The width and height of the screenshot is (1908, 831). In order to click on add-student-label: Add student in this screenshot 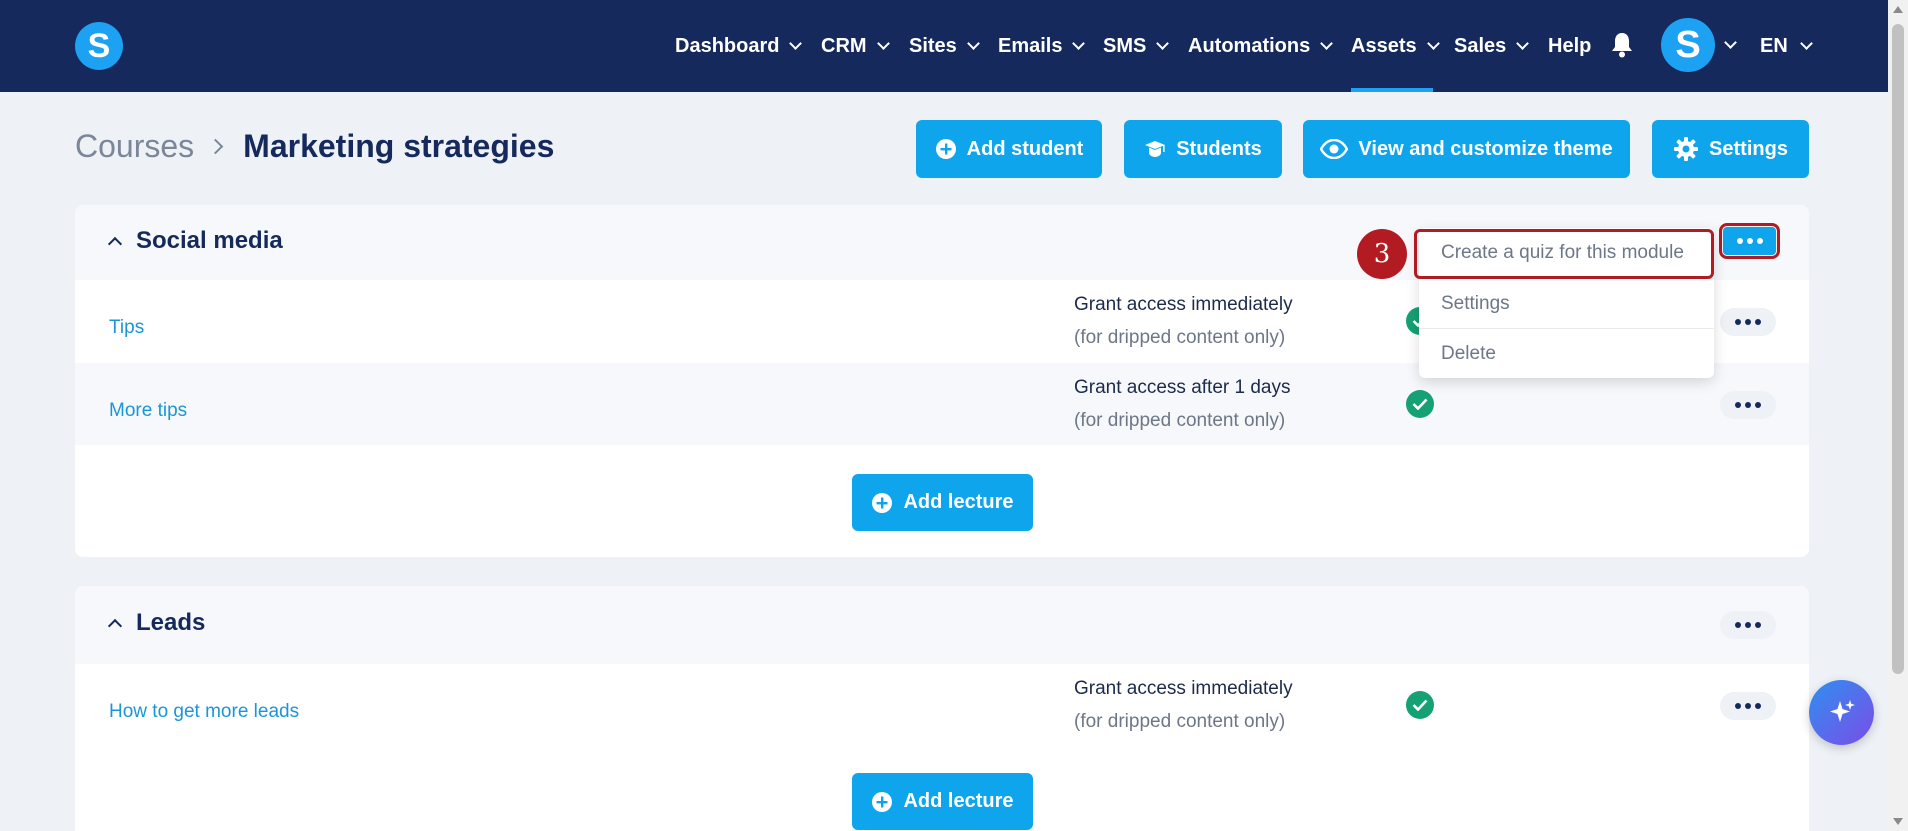, I will do `click(1025, 148)`.